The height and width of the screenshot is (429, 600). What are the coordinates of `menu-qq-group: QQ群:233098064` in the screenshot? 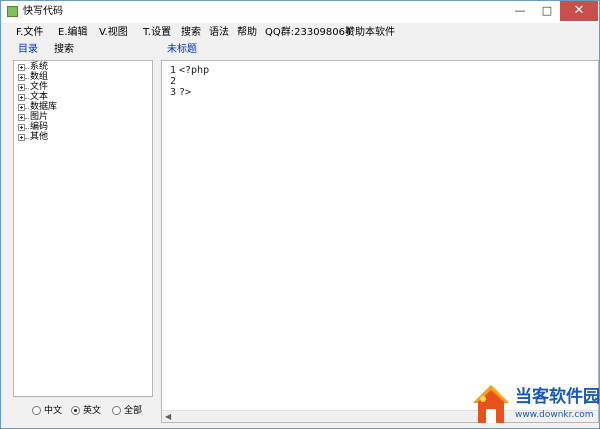 It's located at (308, 32).